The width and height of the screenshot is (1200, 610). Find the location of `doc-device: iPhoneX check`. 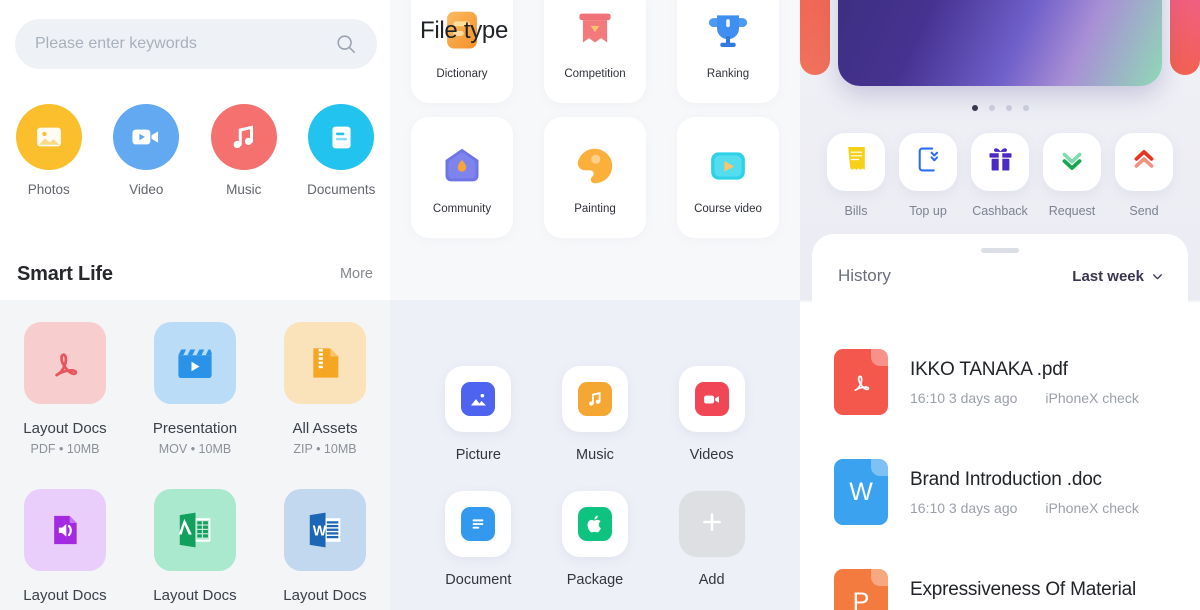

doc-device: iPhoneX check is located at coordinates (1092, 397).